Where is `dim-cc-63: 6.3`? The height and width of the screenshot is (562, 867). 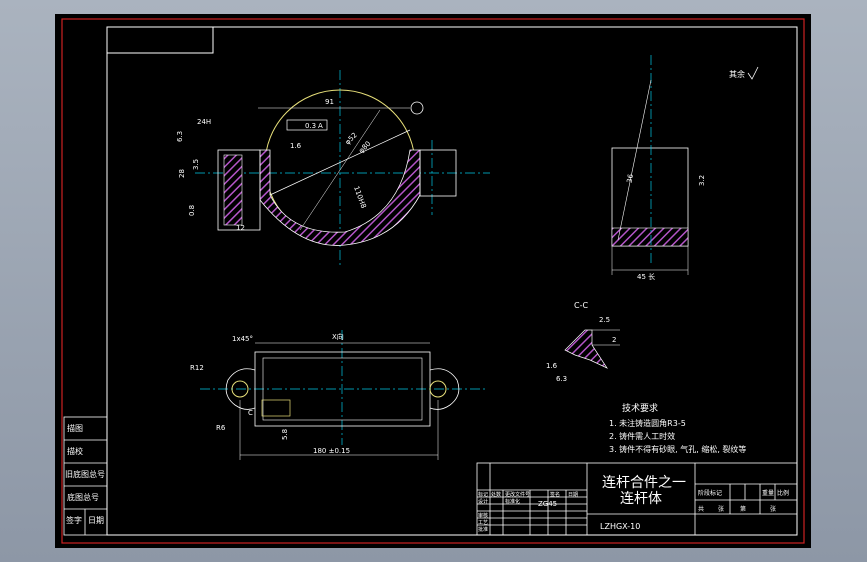
dim-cc-63: 6.3 is located at coordinates (561, 379).